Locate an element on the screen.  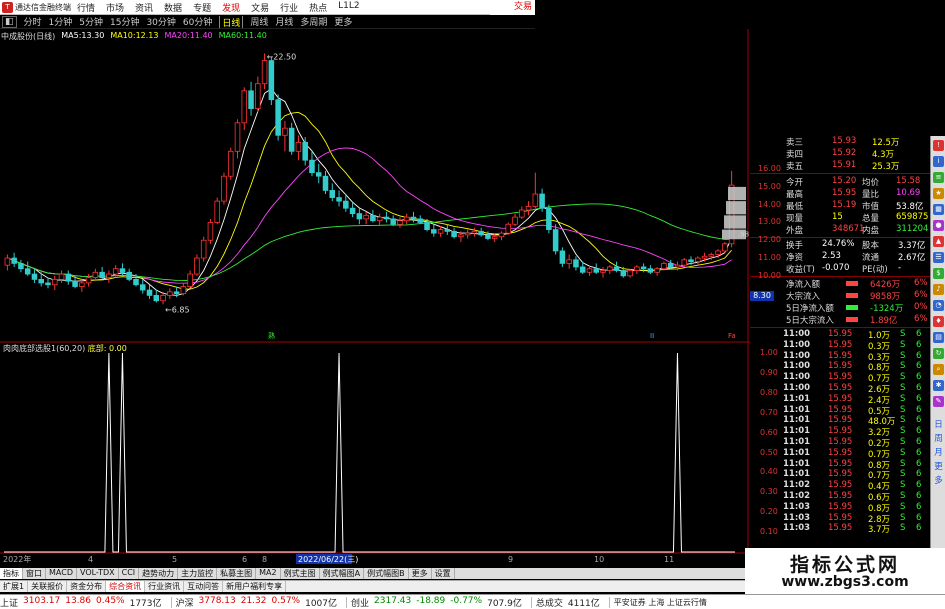
indicator-axis-label: 0.60 is located at coordinates (769, 432).